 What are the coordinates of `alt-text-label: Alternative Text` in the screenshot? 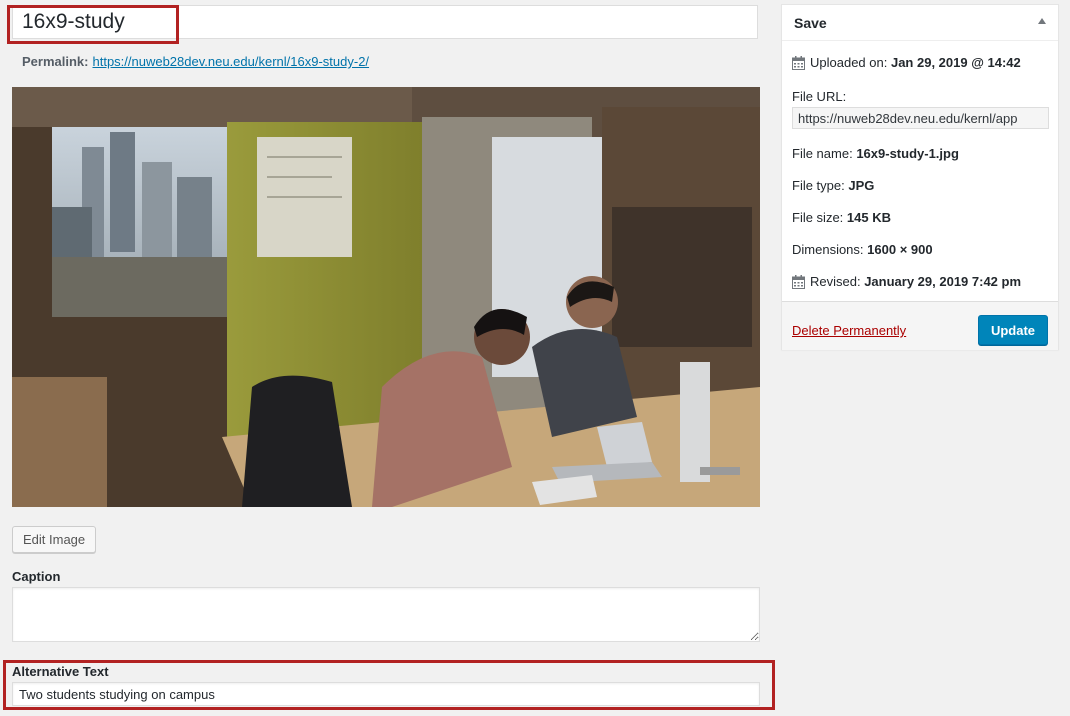 It's located at (60, 671).